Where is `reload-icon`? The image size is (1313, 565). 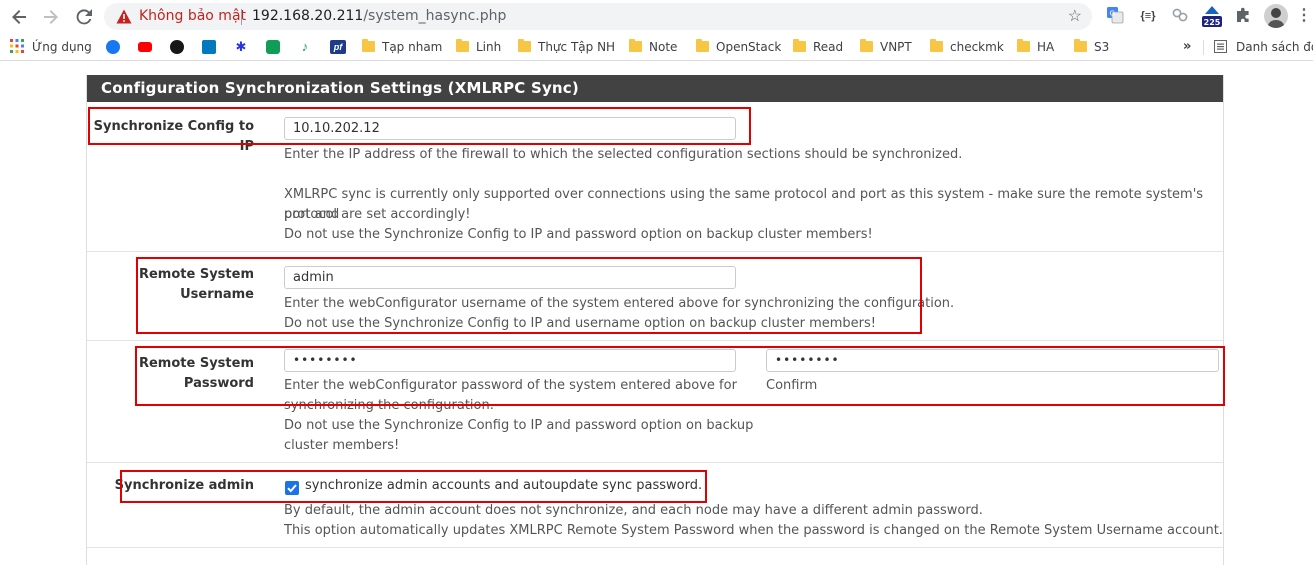
reload-icon is located at coordinates (84, 17).